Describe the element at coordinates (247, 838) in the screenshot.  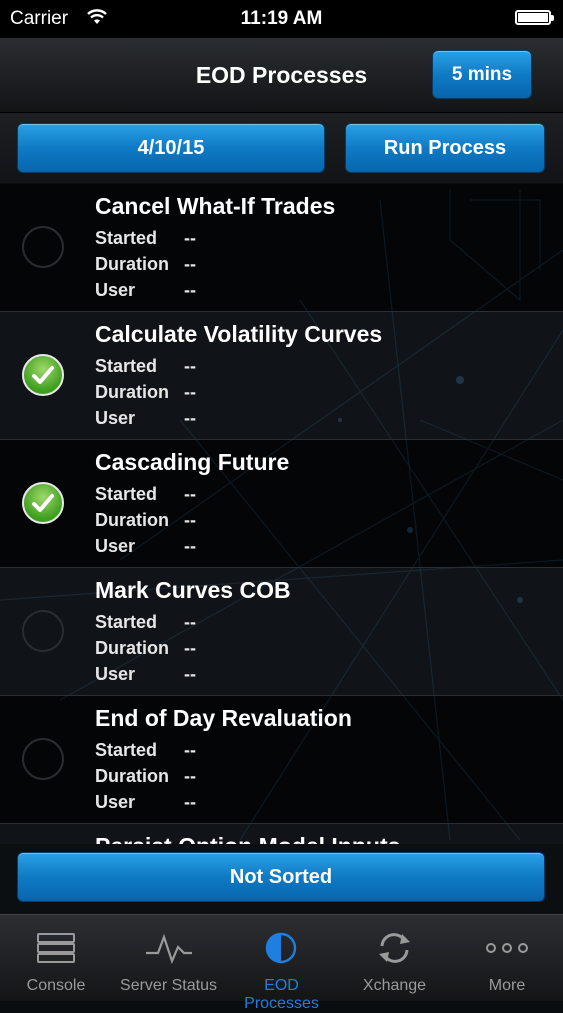
I see `process-name: Persist Option Model Inputs` at that location.